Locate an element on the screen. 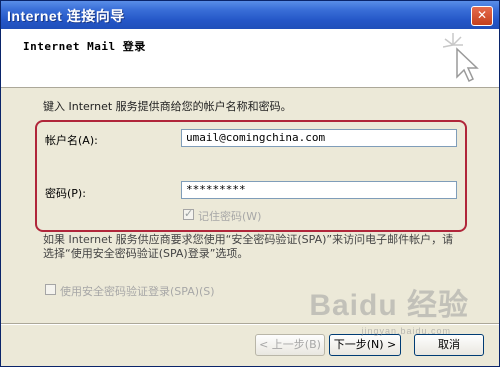 The image size is (500, 367). baidu-watermark-url: jingyan.baidu.com is located at coordinates (406, 331).